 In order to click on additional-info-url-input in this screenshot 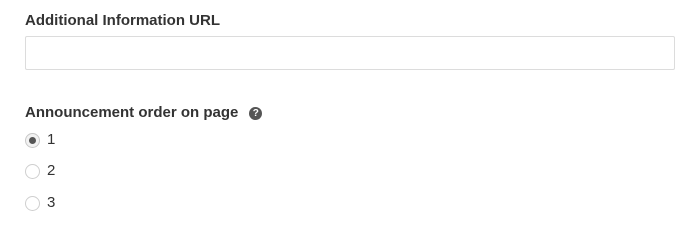, I will do `click(350, 53)`.